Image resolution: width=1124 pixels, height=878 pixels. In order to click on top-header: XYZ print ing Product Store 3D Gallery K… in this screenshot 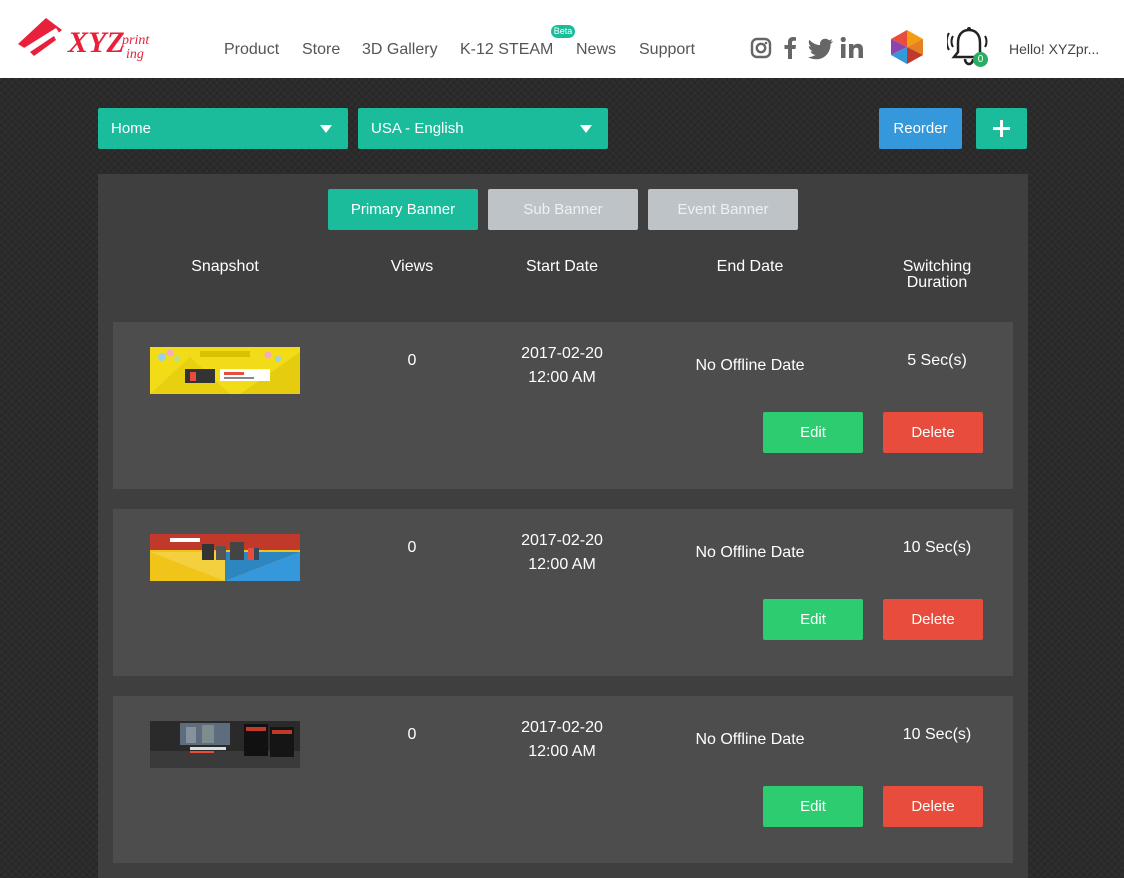, I will do `click(562, 39)`.